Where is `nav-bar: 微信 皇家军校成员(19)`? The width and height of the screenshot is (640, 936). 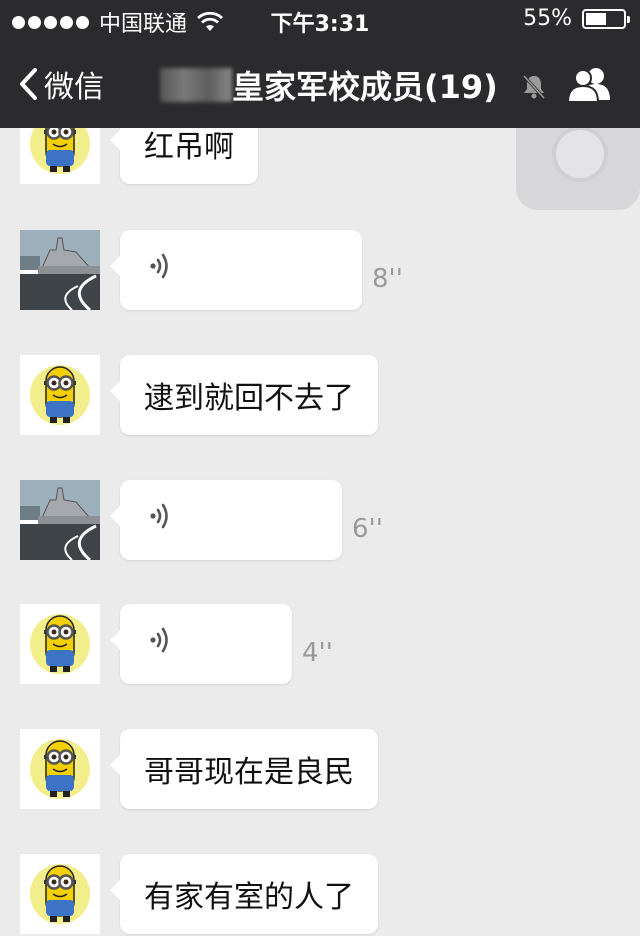
nav-bar: 微信 皇家军校成员(19) is located at coordinates (320, 85).